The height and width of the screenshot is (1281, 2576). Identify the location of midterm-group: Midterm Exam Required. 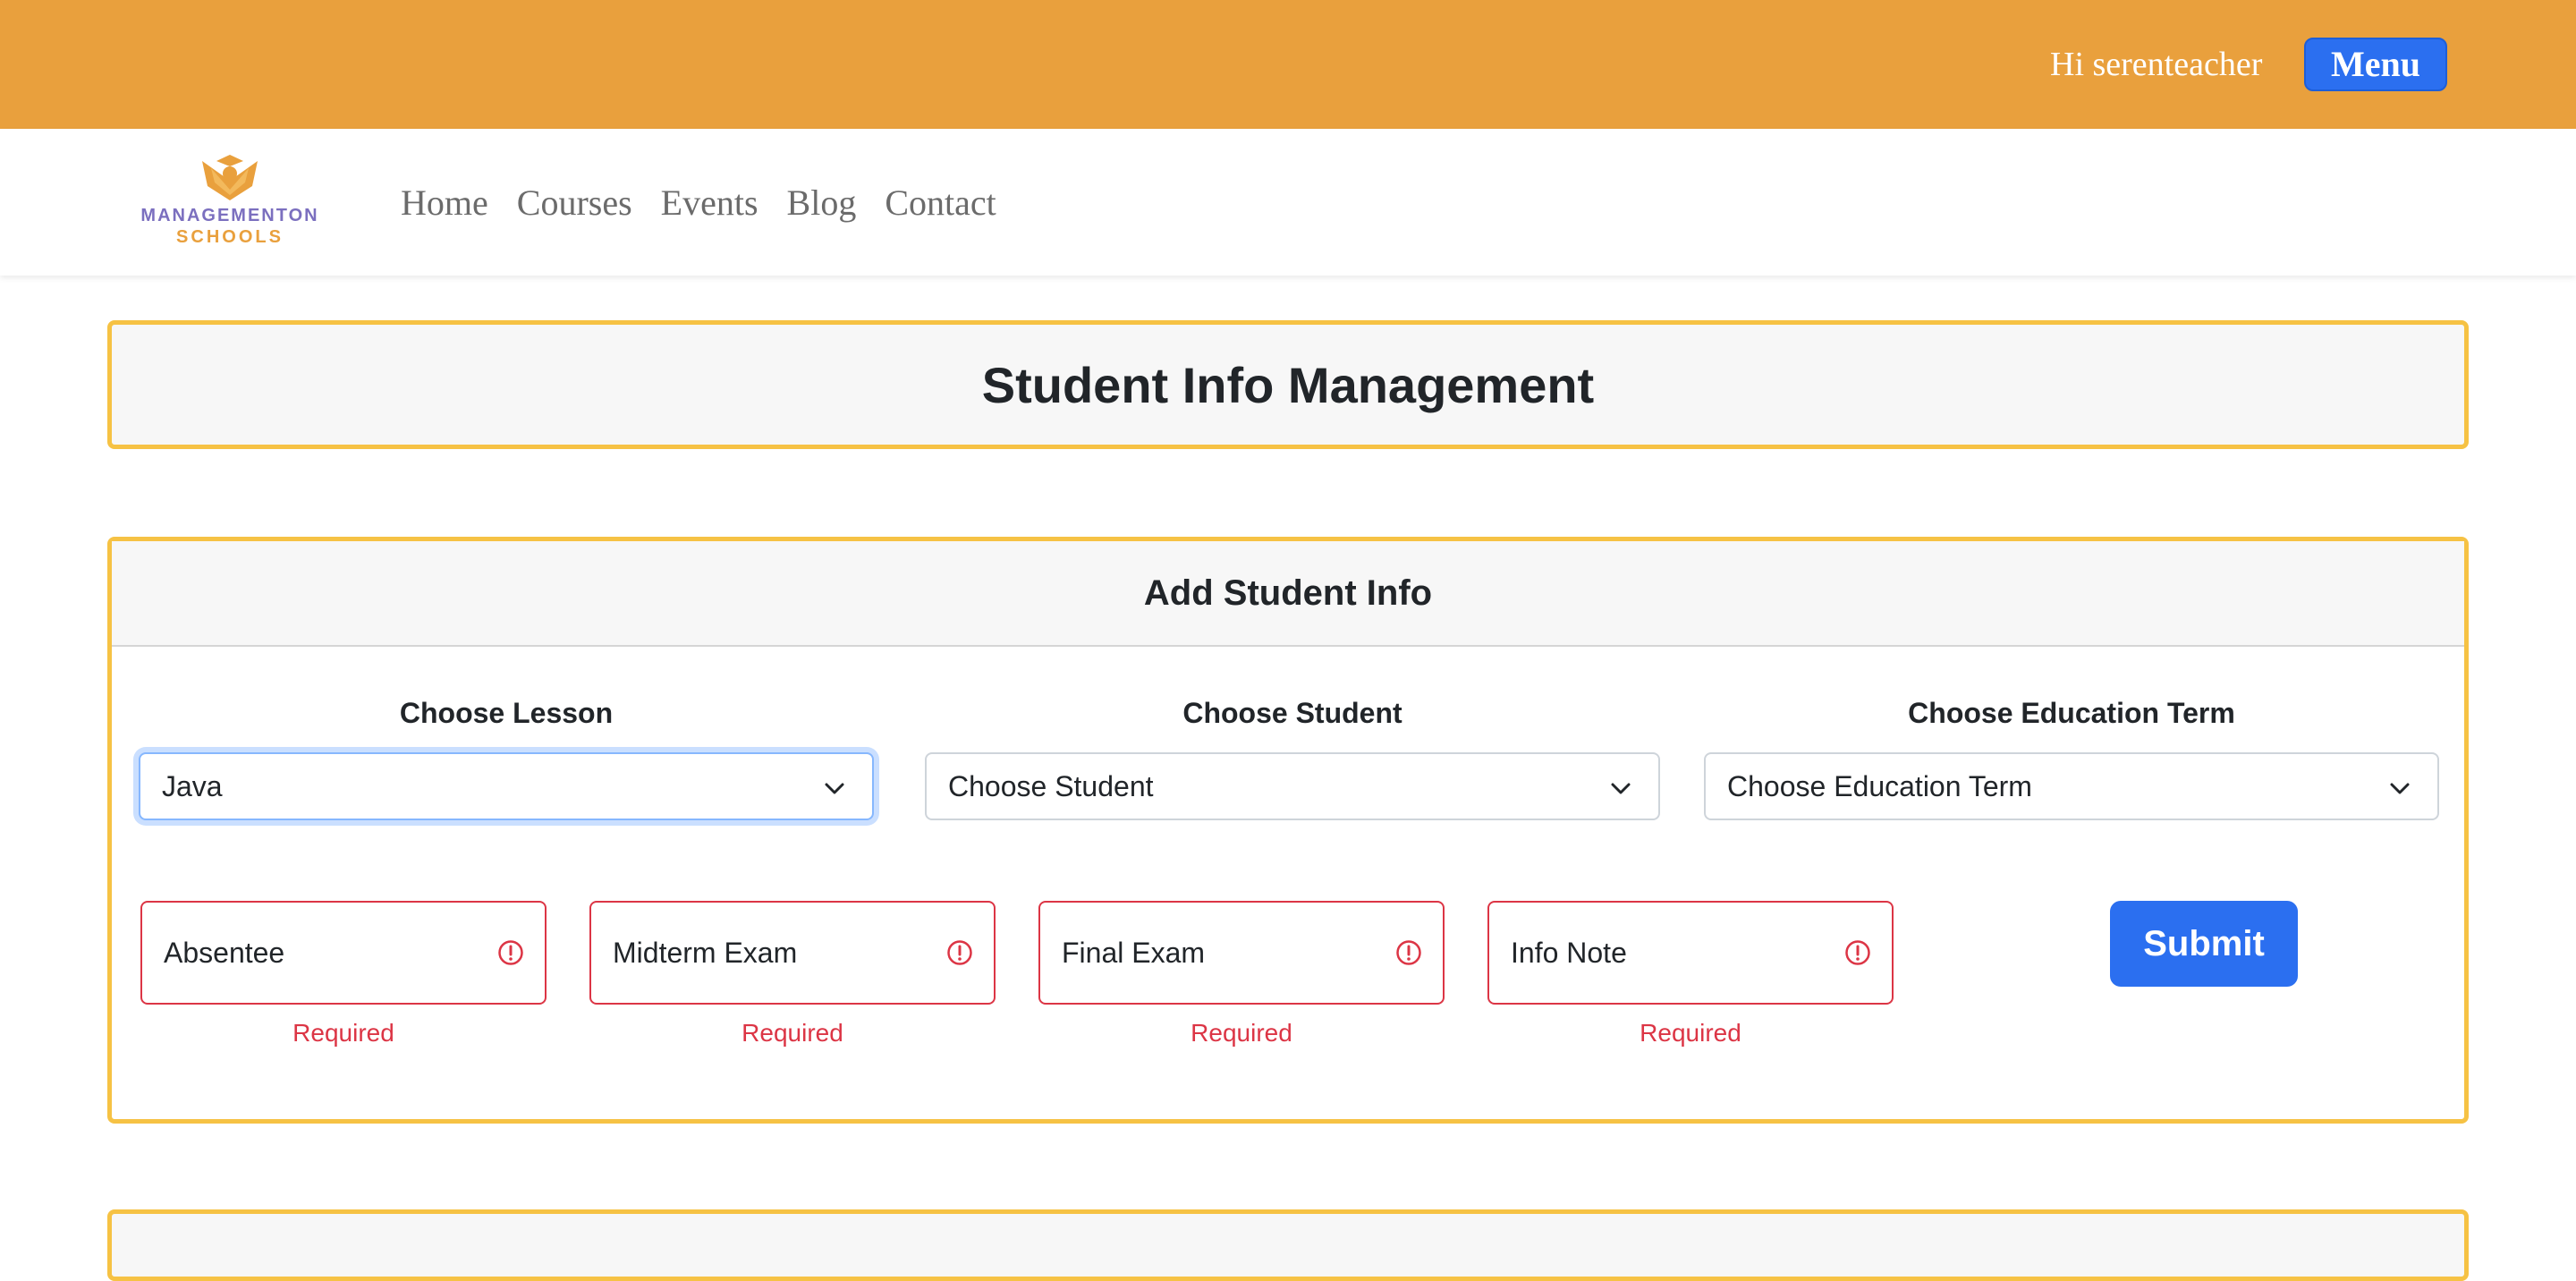
(792, 975).